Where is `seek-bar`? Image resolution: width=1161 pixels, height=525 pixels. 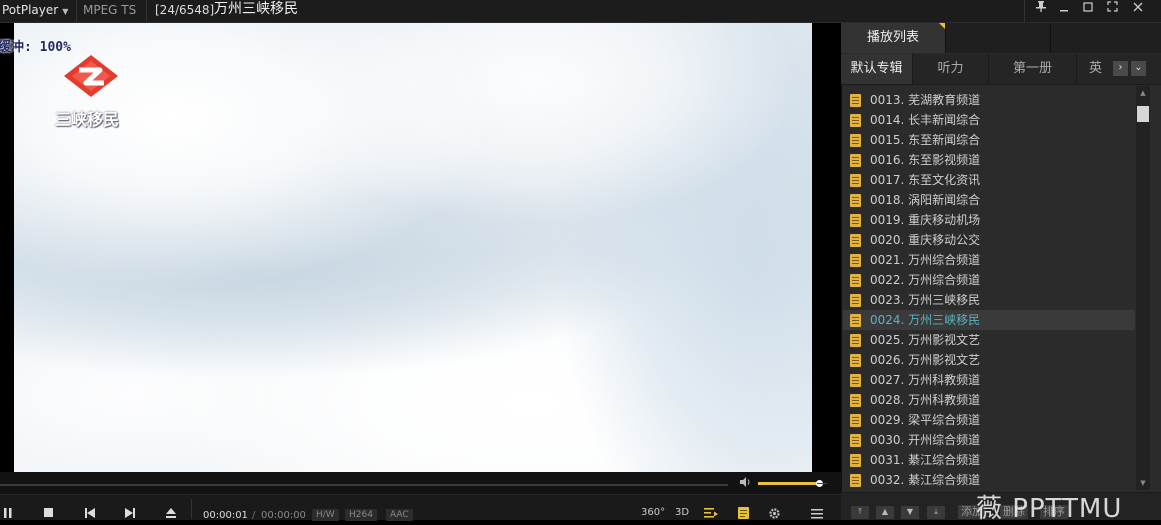 seek-bar is located at coordinates (364, 485).